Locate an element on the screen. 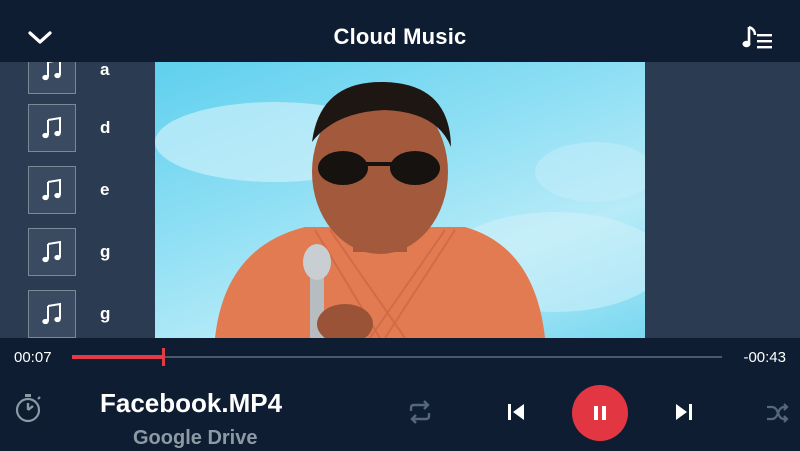 This screenshot has width=800, height=451. side-pane is located at coordinates (722, 200).